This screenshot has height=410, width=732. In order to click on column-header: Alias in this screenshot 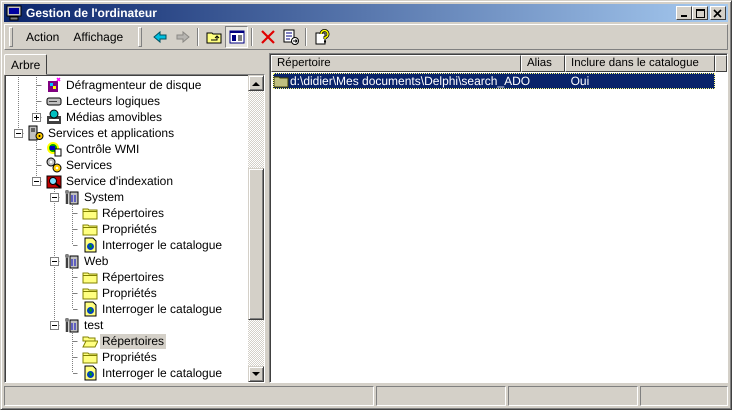, I will do `click(543, 63)`.